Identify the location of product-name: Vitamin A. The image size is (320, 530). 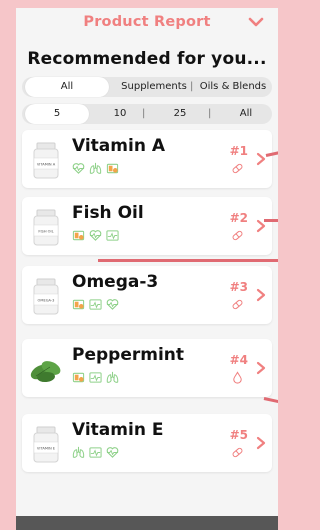
(119, 146).